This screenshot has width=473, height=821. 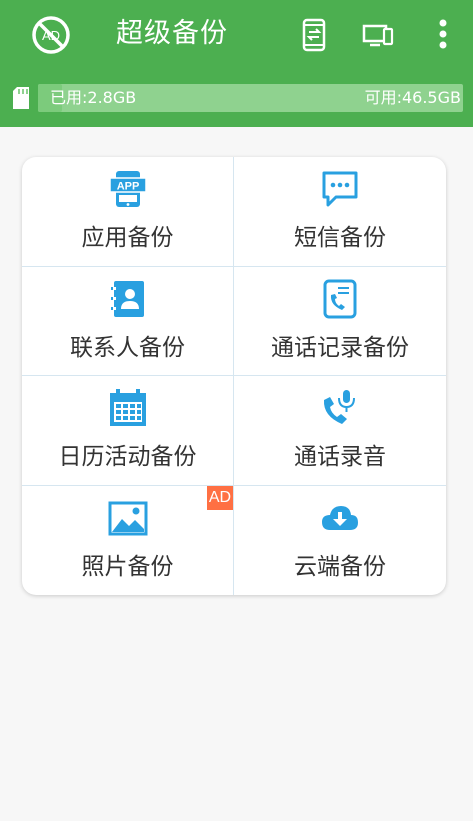 I want to click on call-log-backup-label: 通话记录备份, so click(x=340, y=347).